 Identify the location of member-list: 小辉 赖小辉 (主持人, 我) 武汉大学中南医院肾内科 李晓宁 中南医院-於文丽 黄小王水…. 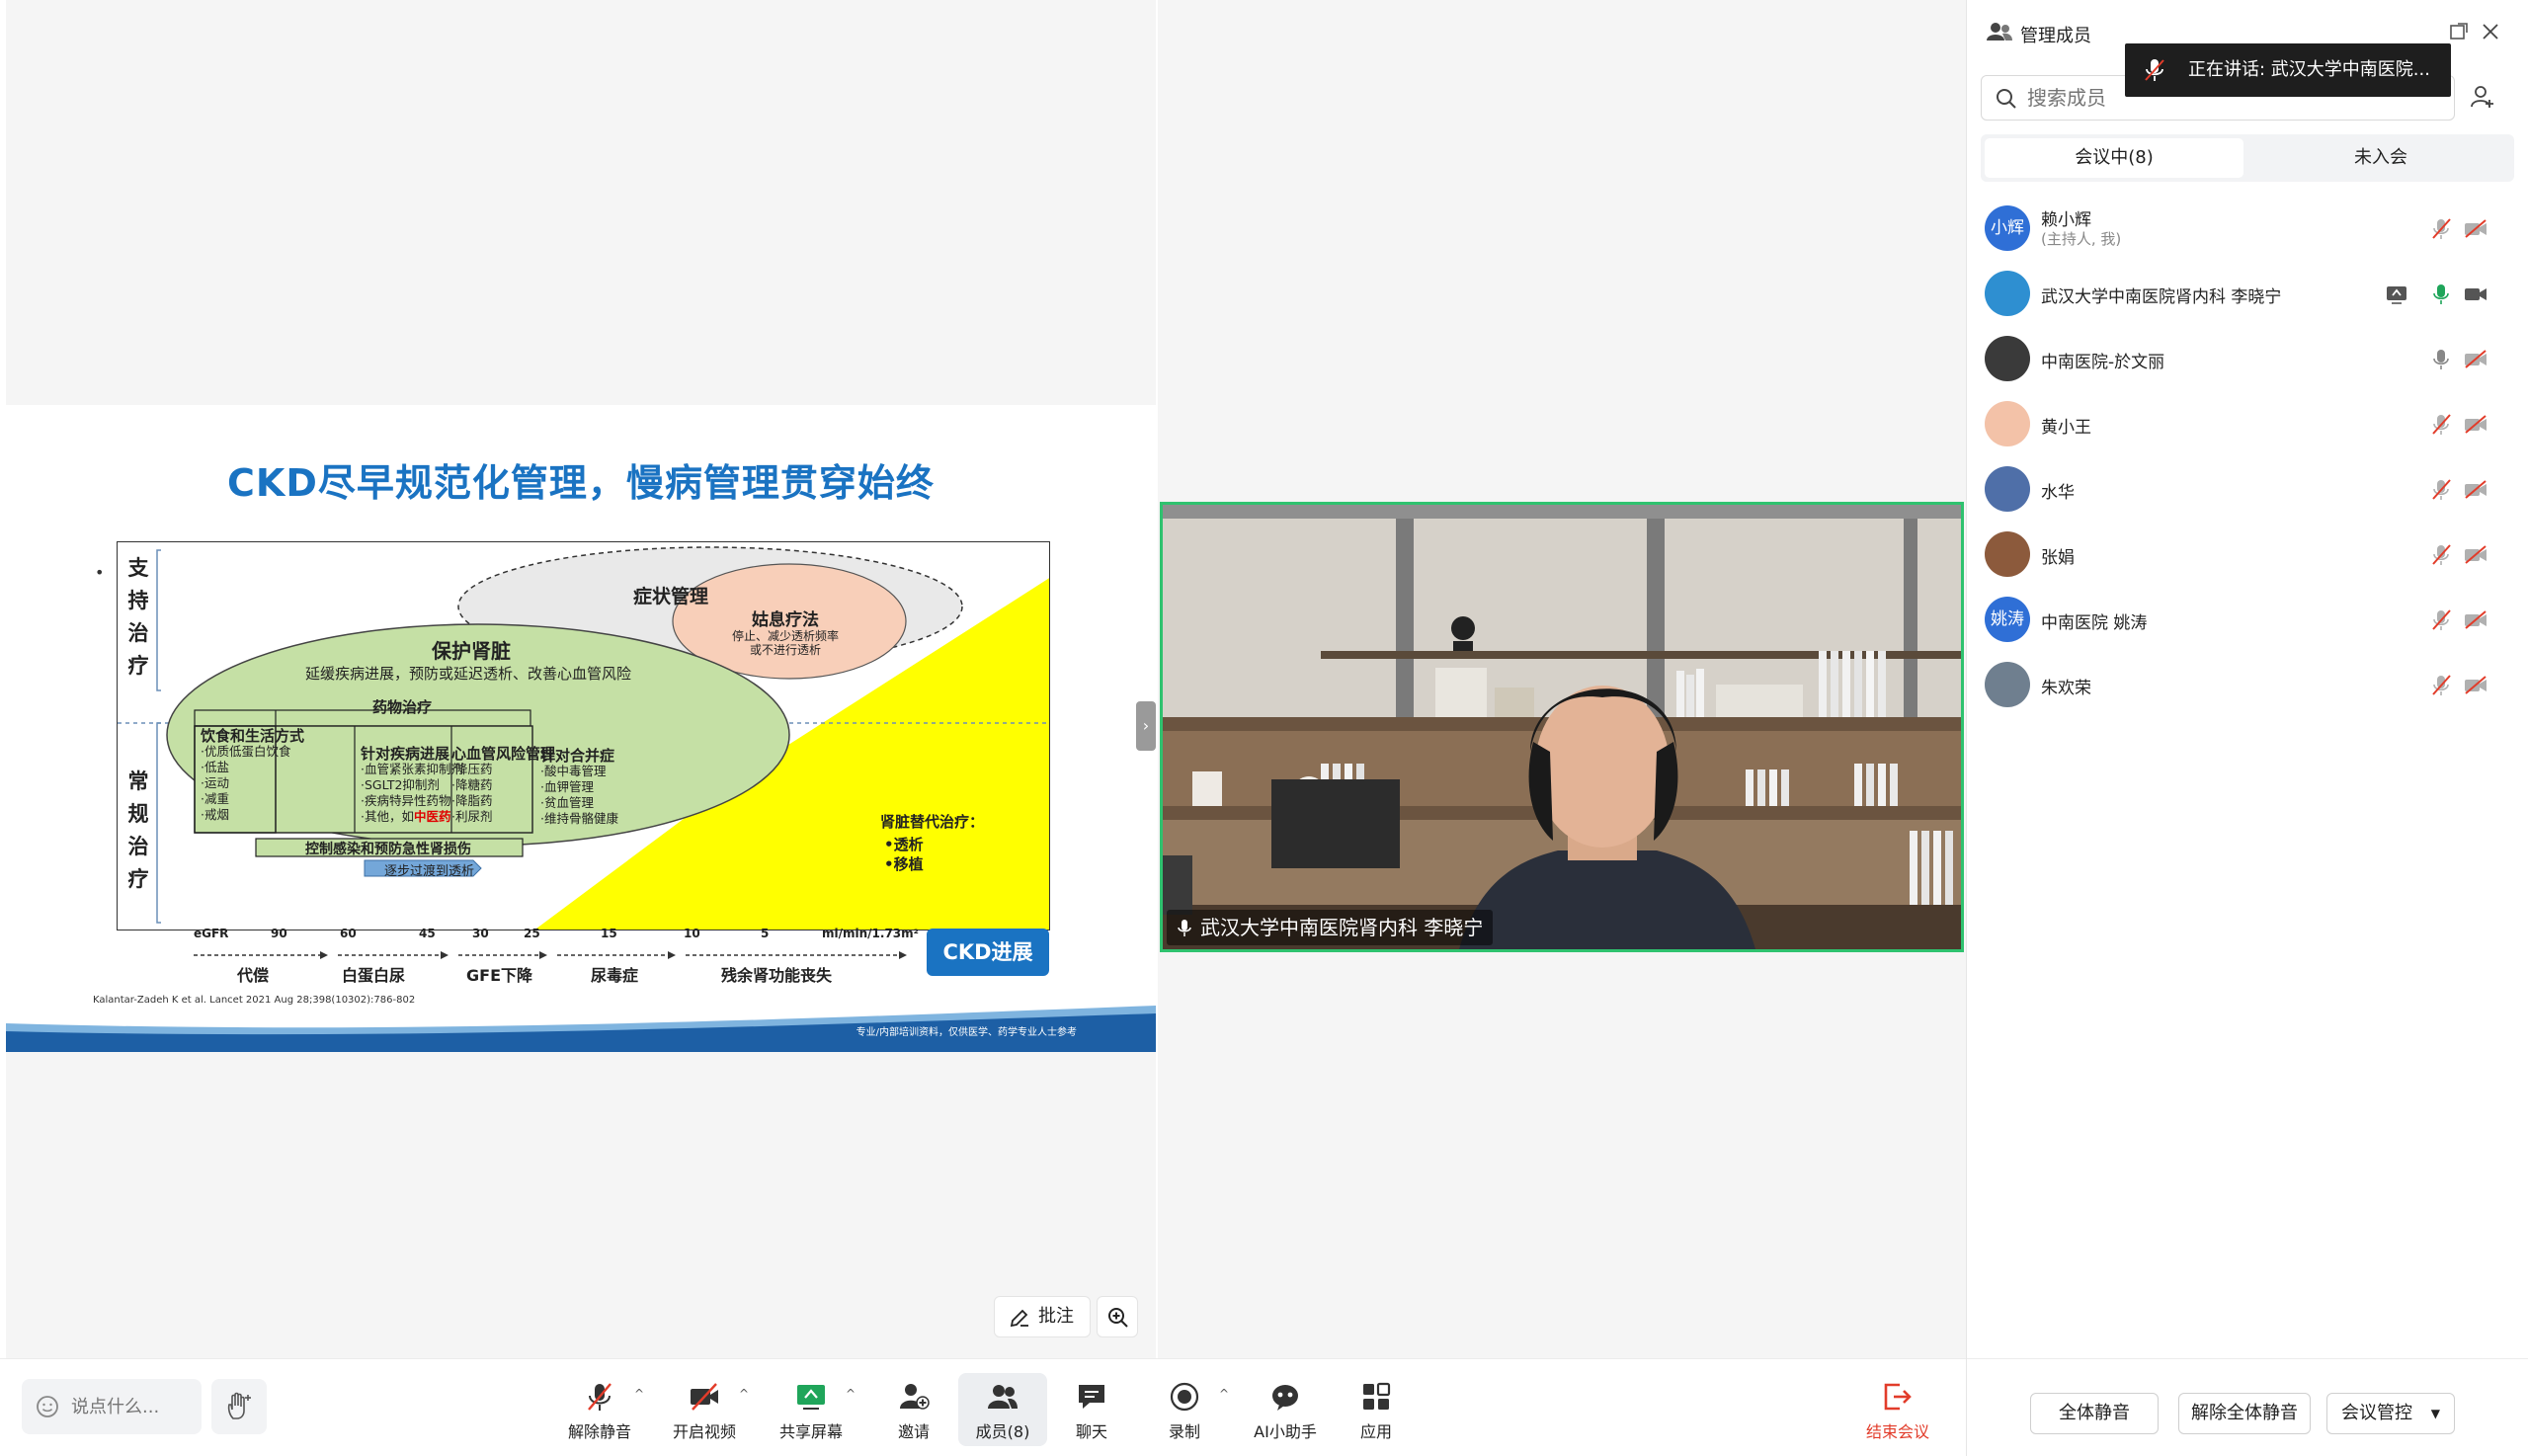
(2247, 456).